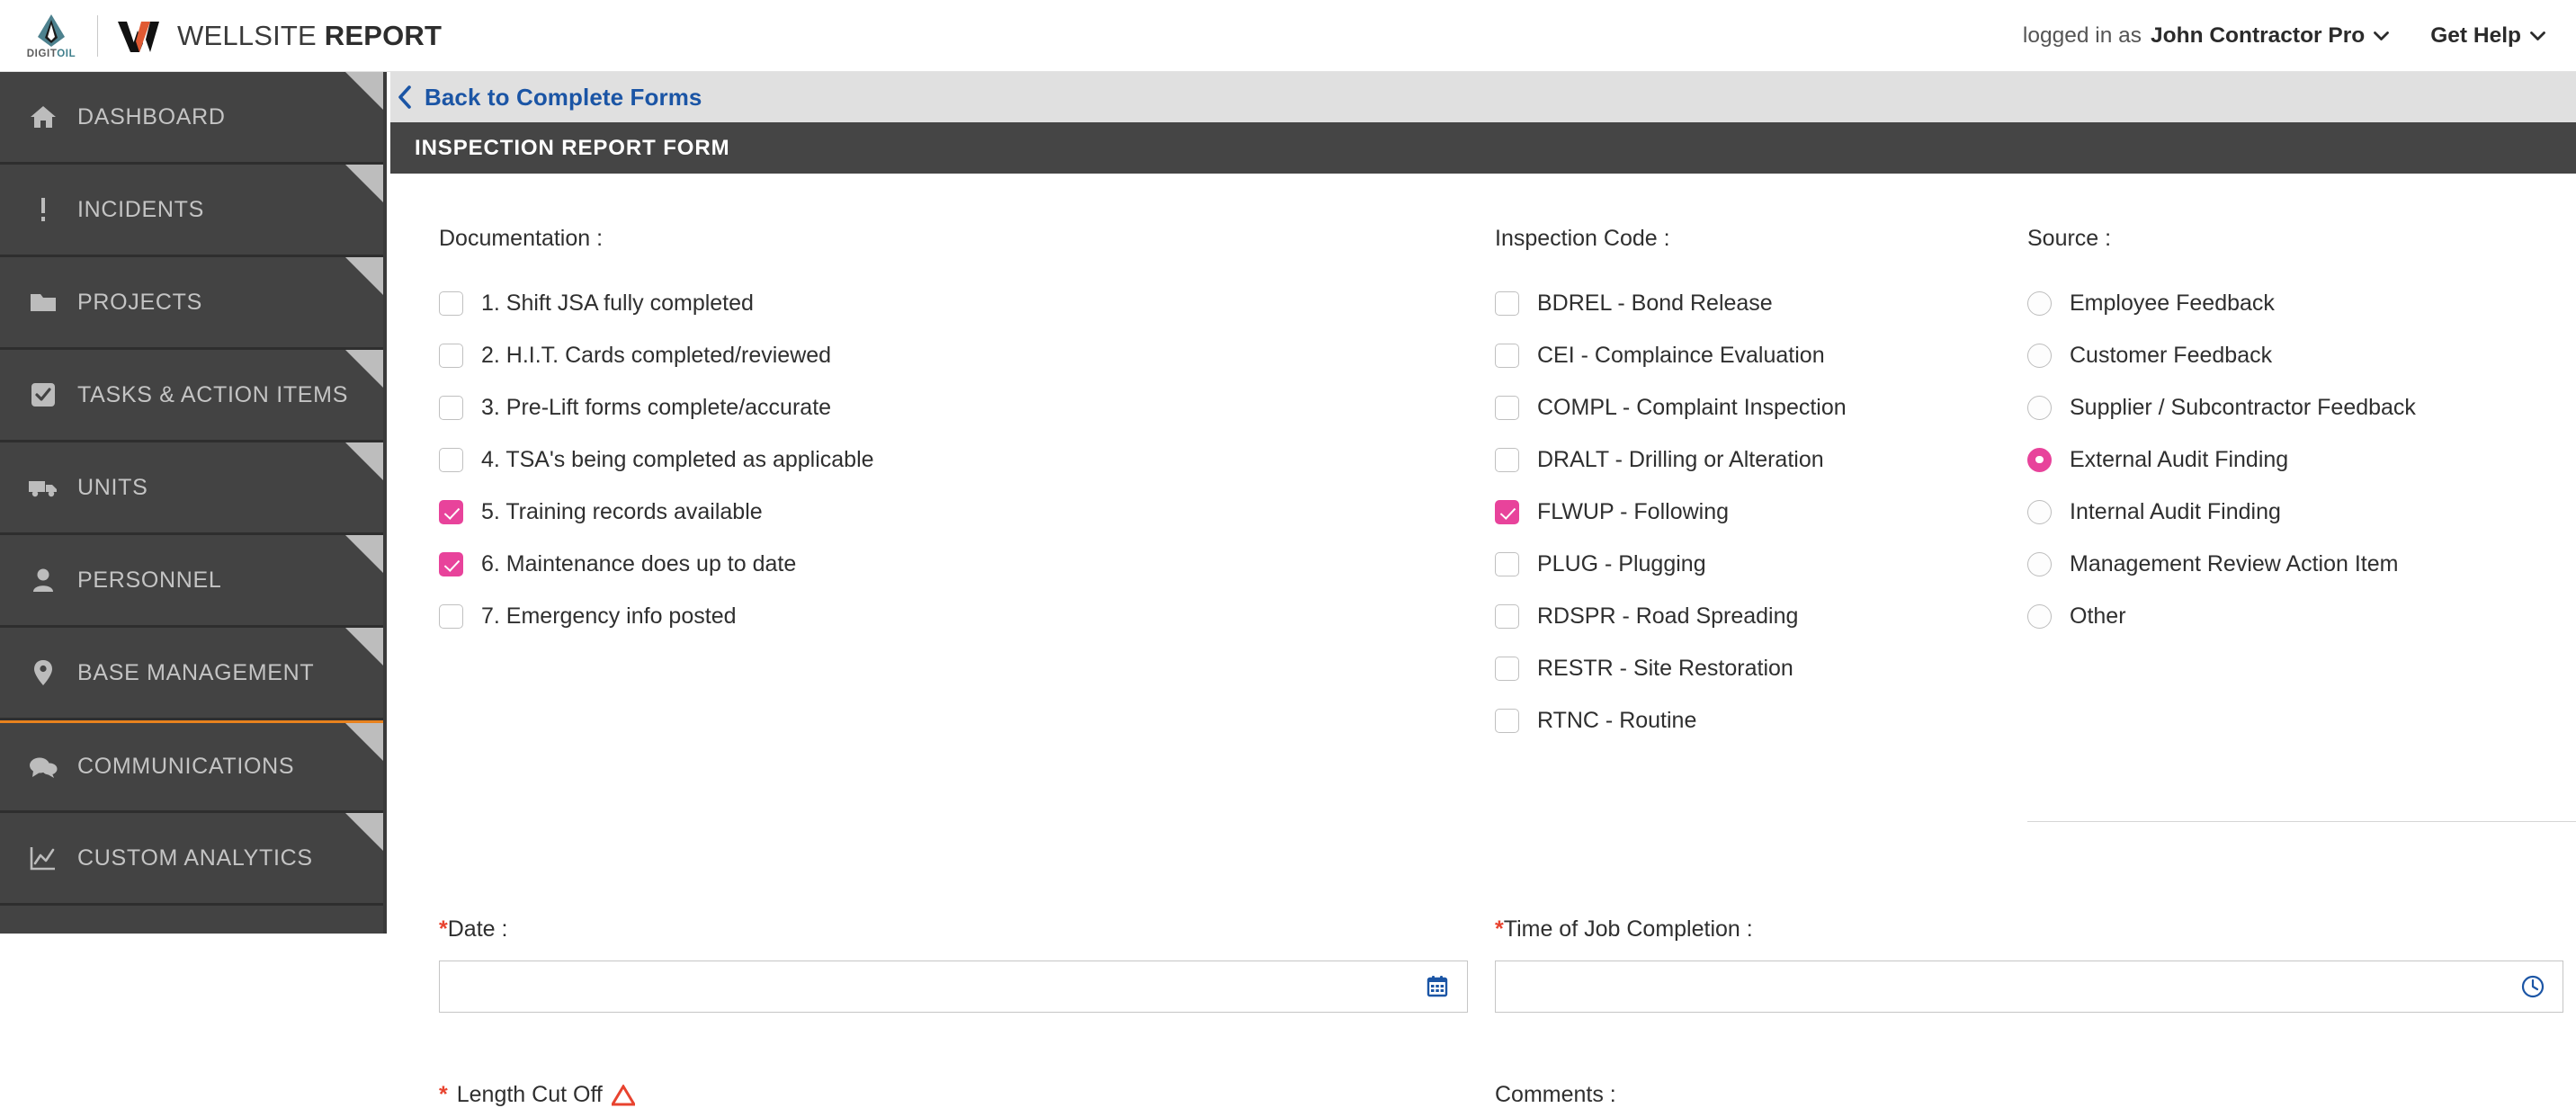 The height and width of the screenshot is (1108, 2576). Describe the element at coordinates (965, 459) in the screenshot. I see `documentation-option: 4. TSA's being completed as applicable` at that location.